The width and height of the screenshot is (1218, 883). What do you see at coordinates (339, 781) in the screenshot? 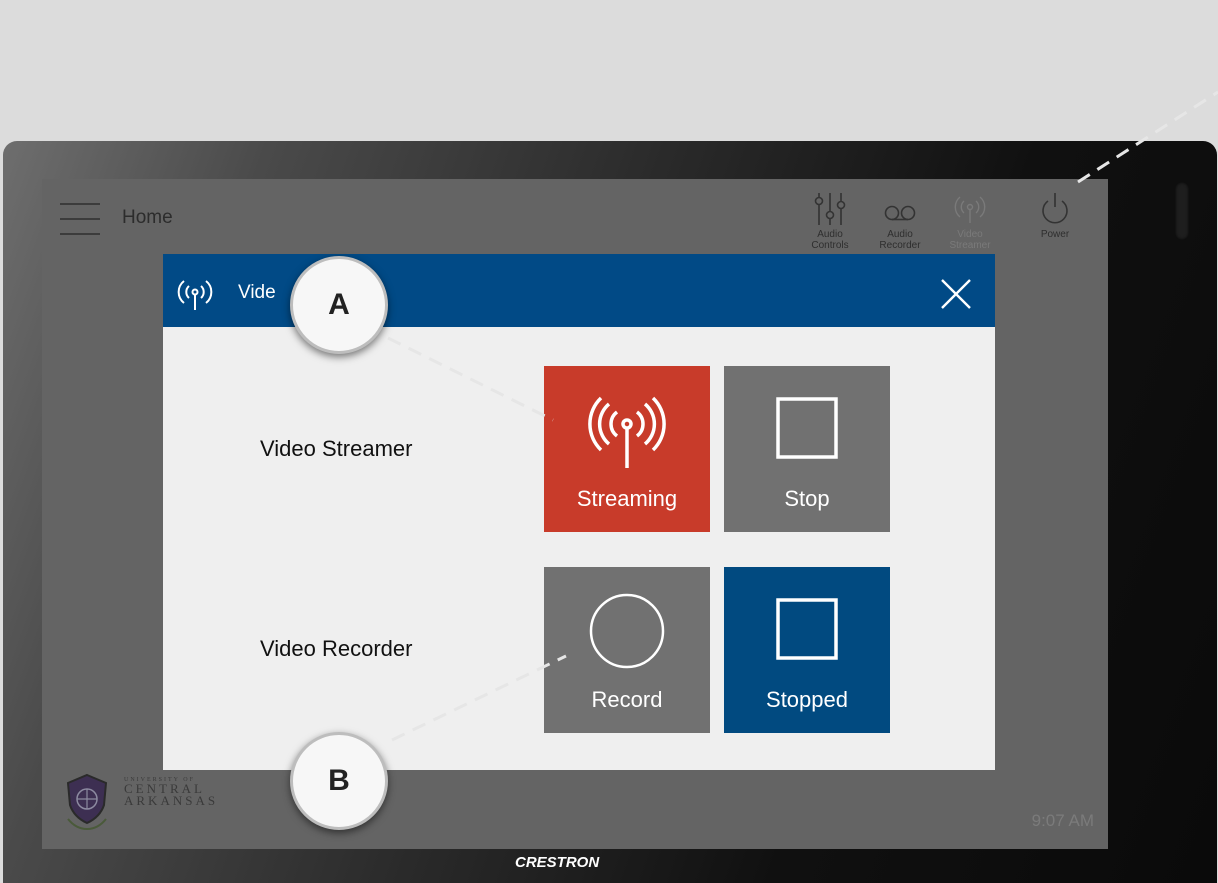
I see `callout-b: B` at bounding box center [339, 781].